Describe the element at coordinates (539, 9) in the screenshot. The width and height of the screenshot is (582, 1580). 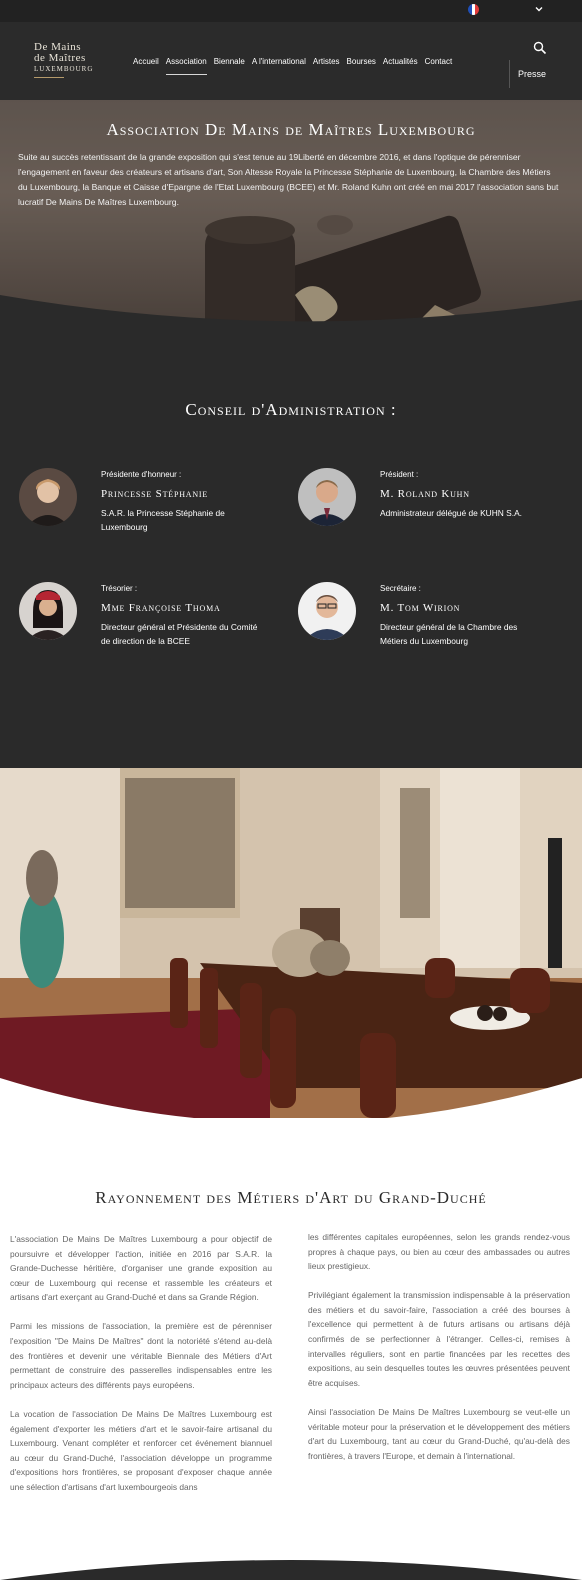
I see `chevron-down-icon` at that location.